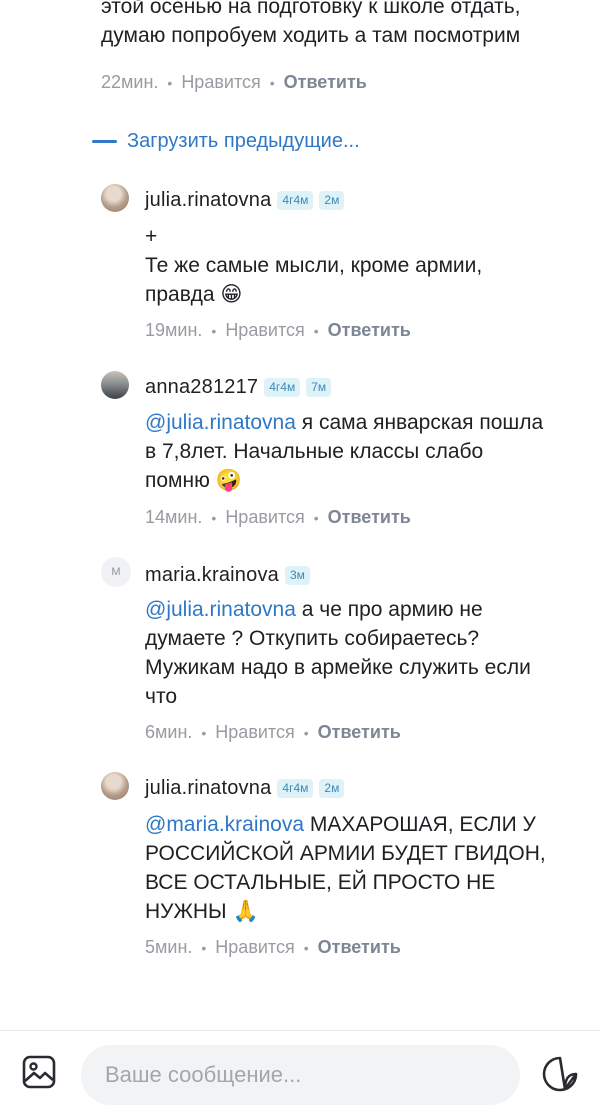  Describe the element at coordinates (314, 265) in the screenshot. I see `comment-line: Те же самые мысли, кроме армии,` at that location.